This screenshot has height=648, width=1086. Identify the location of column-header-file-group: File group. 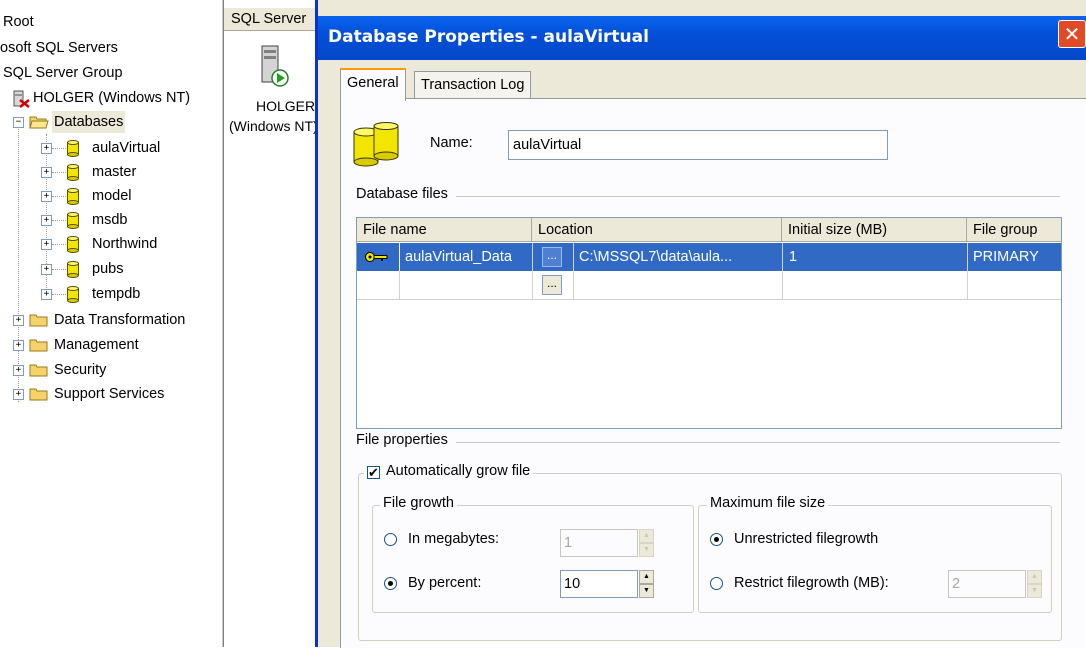
(1014, 230).